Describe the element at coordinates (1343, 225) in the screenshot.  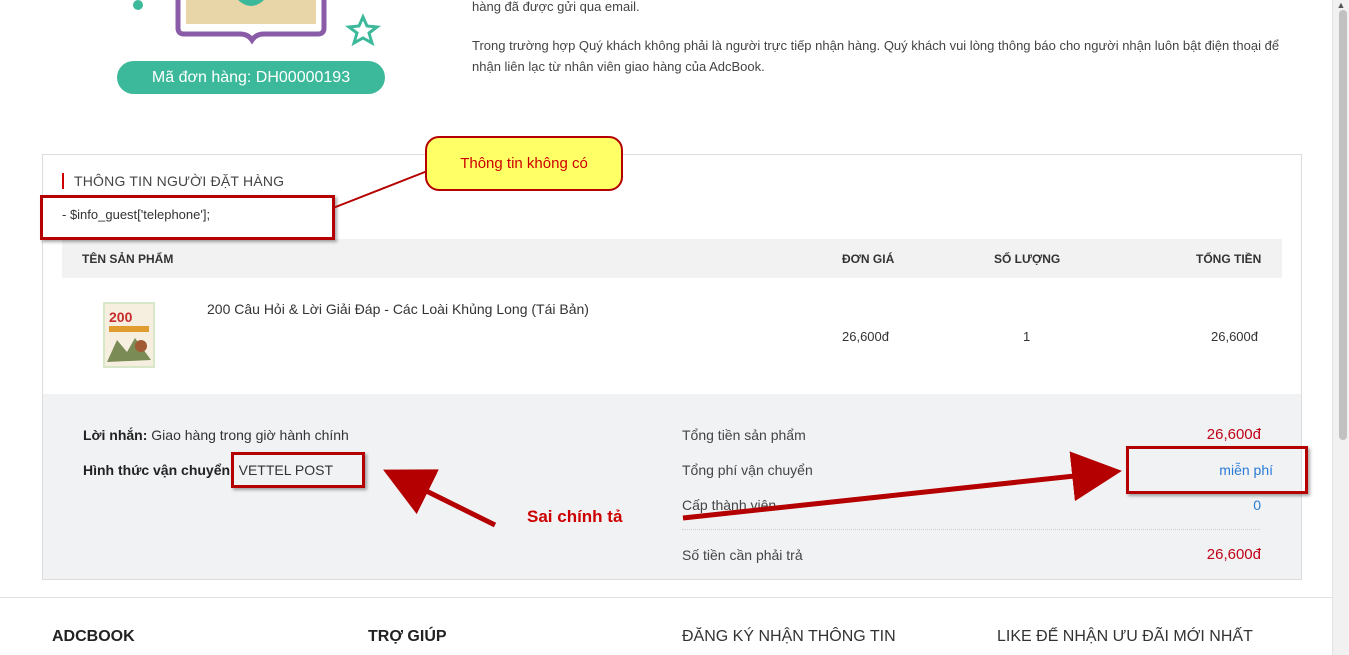
I see `scrollbar-thumb` at that location.